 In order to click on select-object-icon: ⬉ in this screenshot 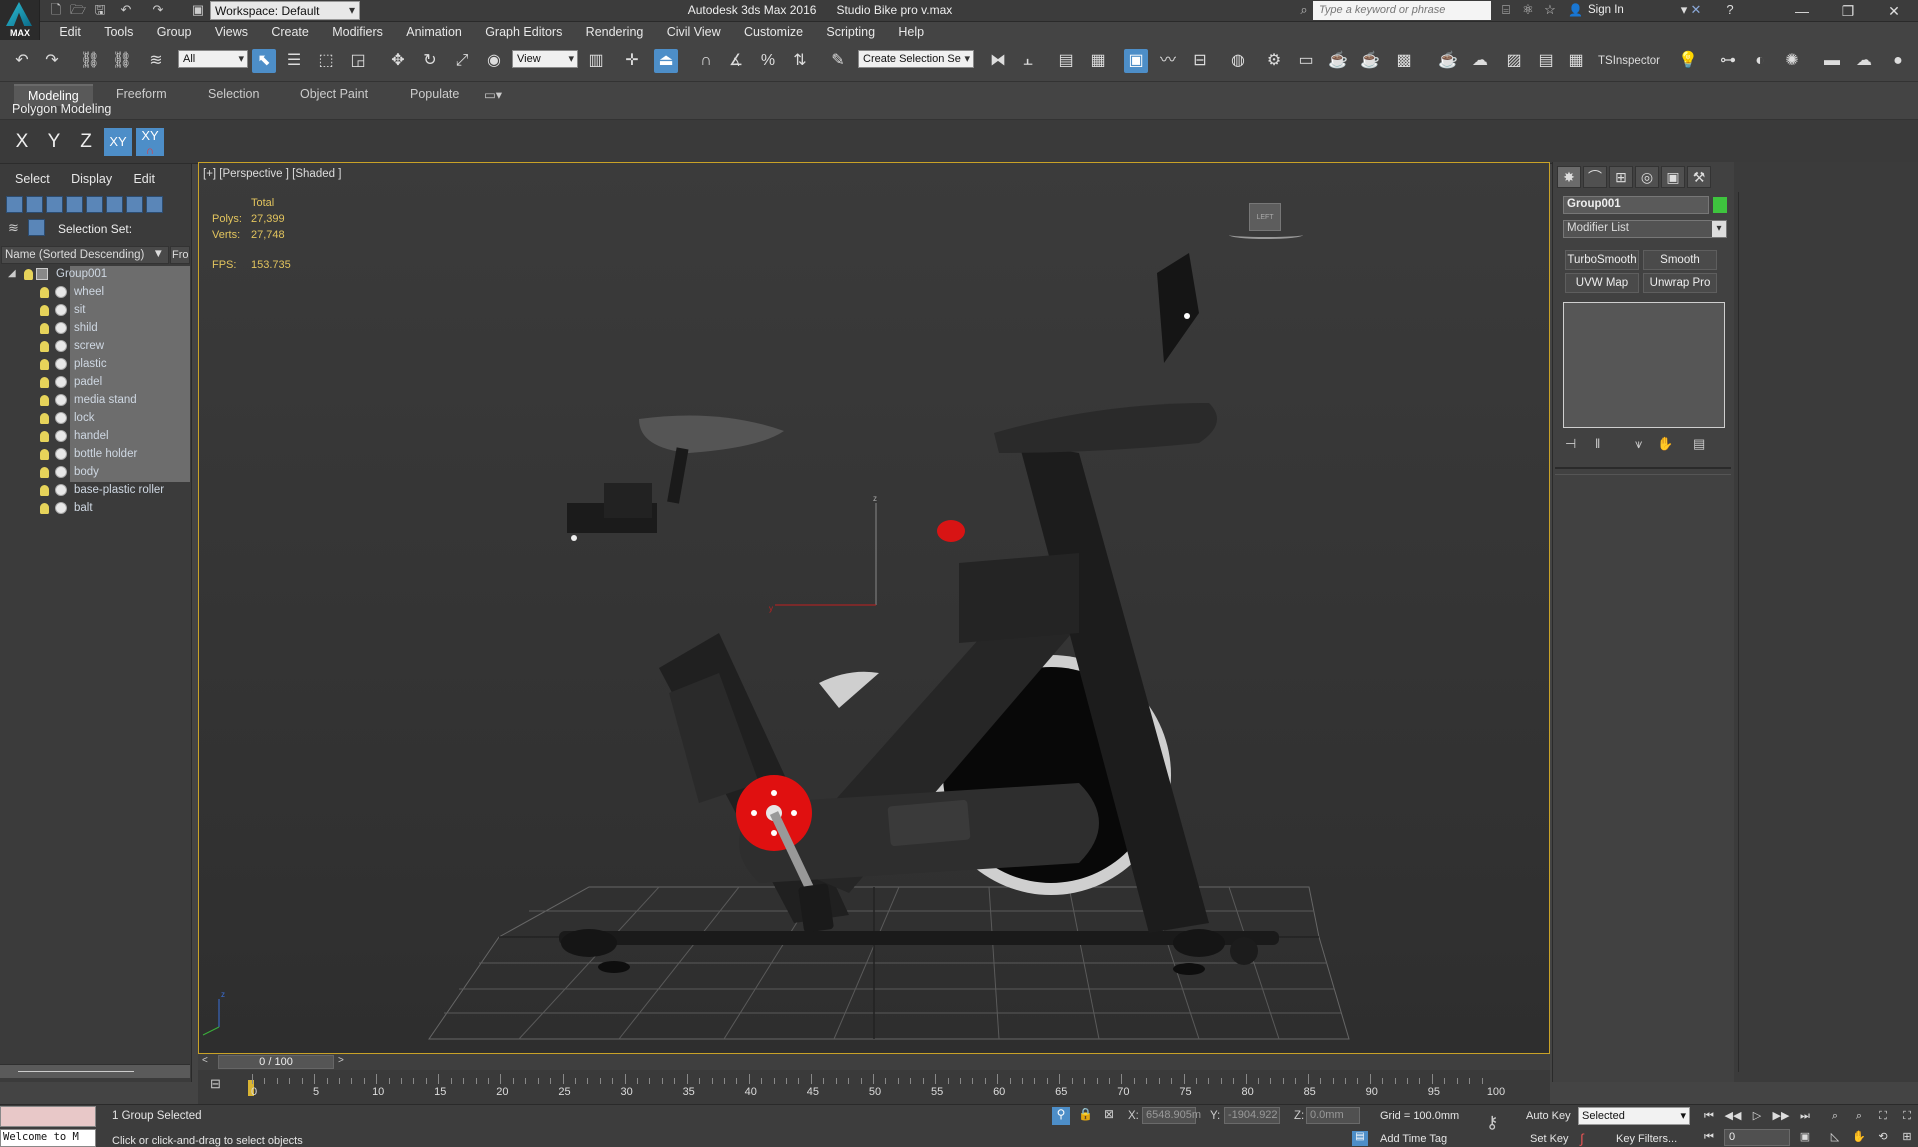, I will do `click(264, 61)`.